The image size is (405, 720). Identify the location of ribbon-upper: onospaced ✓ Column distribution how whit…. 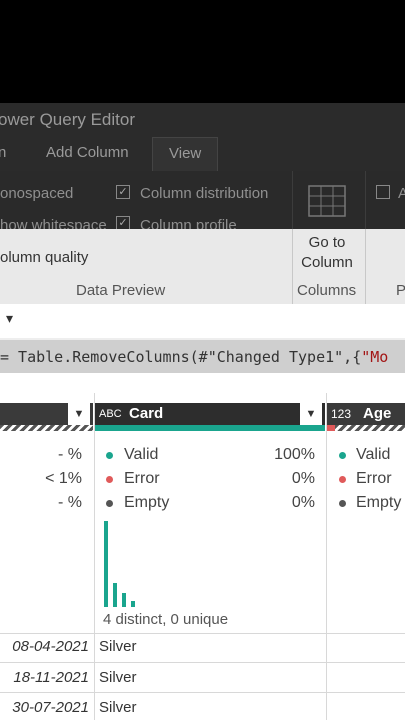
(202, 202).